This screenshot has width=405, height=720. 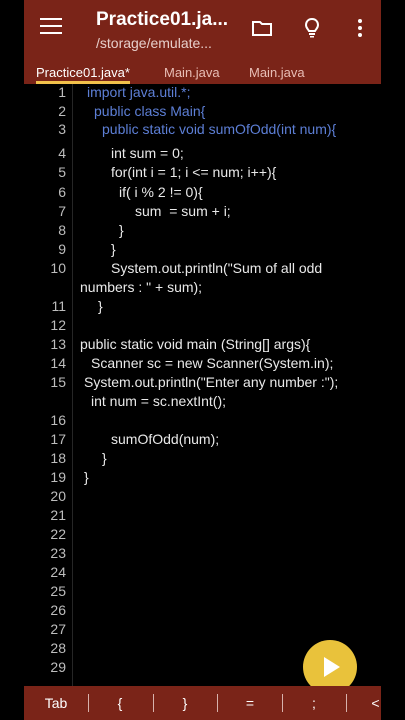 What do you see at coordinates (314, 703) in the screenshot?
I see `key-semicolon: ;` at bounding box center [314, 703].